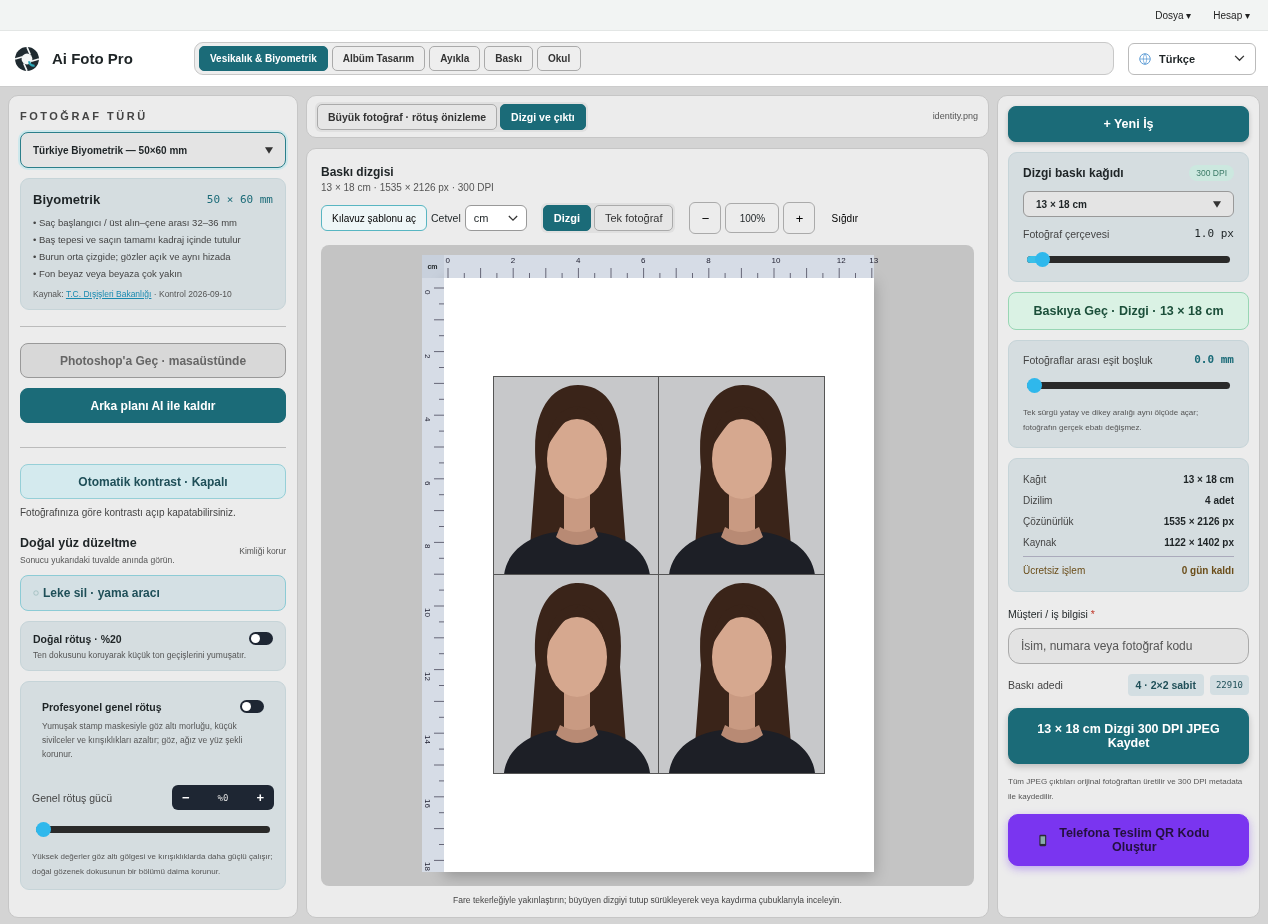 The image size is (1268, 924). What do you see at coordinates (27, 58) in the screenshot?
I see `camera-aperture-icon` at bounding box center [27, 58].